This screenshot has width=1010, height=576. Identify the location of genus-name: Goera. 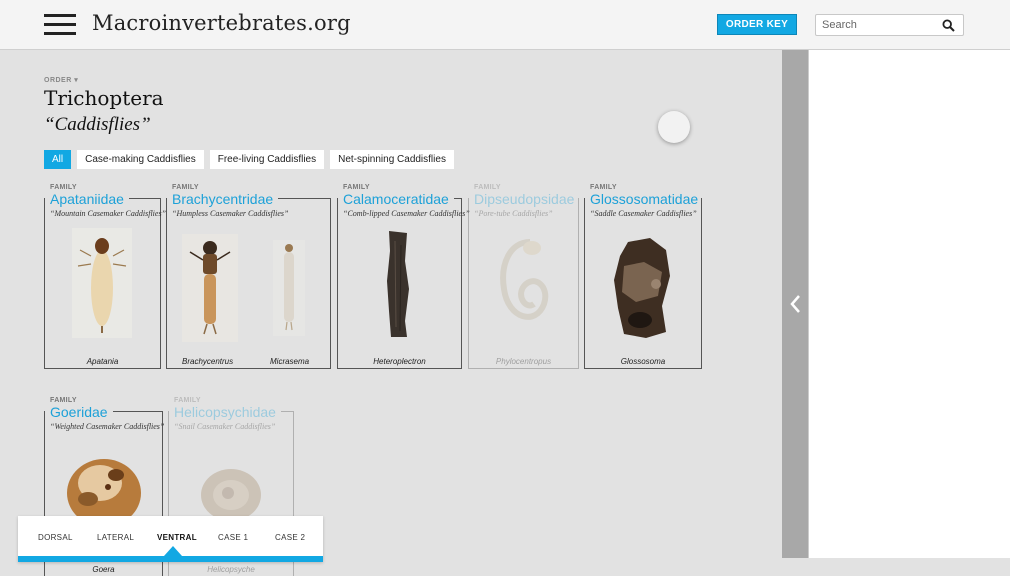
(103, 569).